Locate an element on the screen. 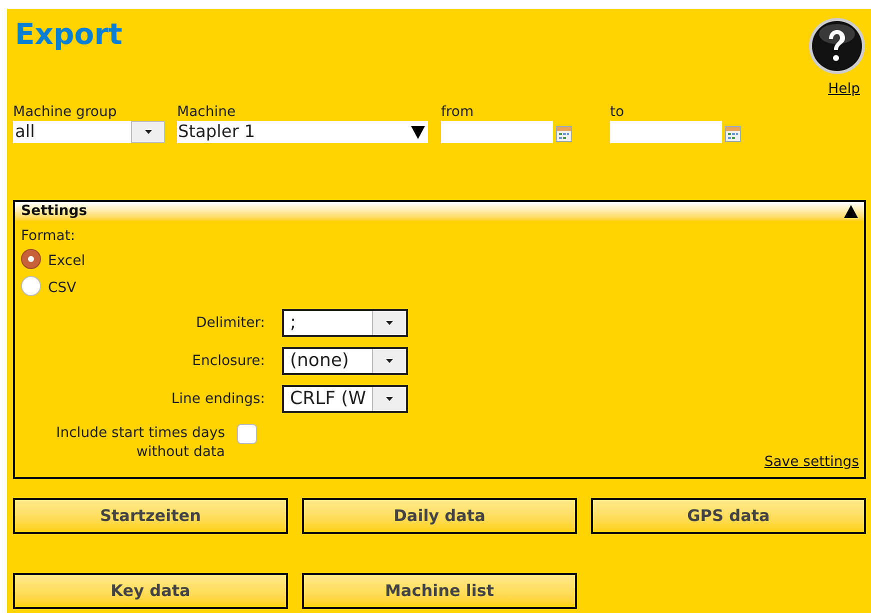 Image resolution: width=871 pixels, height=613 pixels. radio-label: CSV is located at coordinates (62, 288).